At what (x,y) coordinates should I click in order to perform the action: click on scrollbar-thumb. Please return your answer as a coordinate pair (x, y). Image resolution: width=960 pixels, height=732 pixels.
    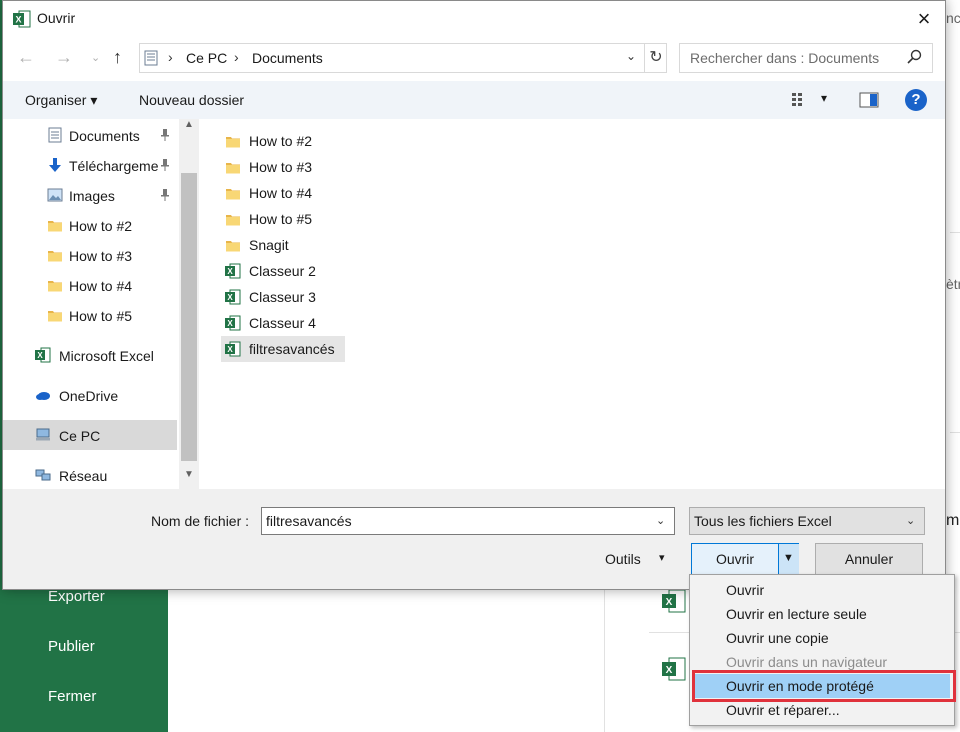
    Looking at the image, I should click on (189, 317).